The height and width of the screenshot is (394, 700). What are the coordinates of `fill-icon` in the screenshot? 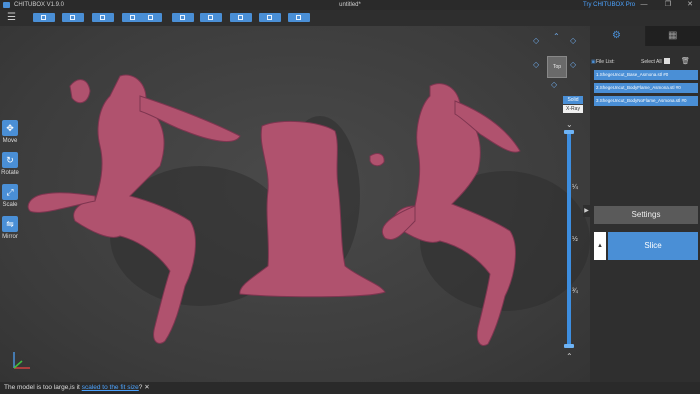 It's located at (269, 17).